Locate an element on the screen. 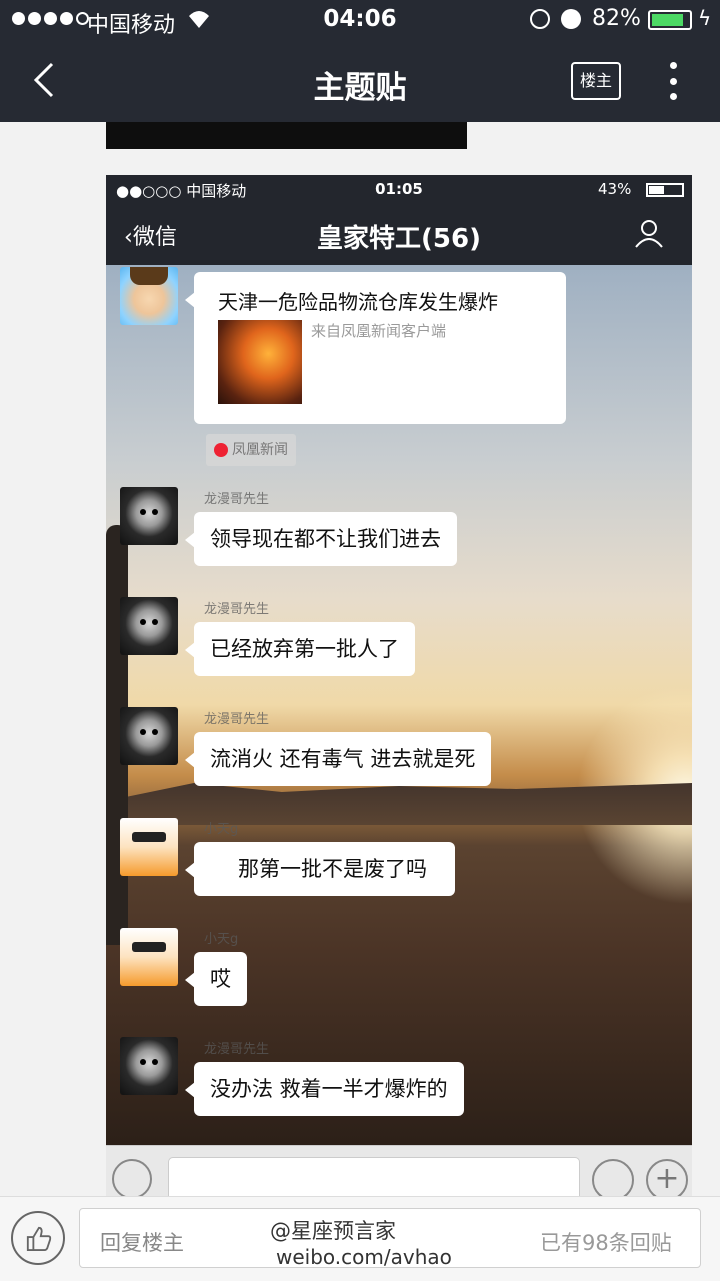 This screenshot has height=1281, width=720. wechat-header: ●●○○○ 中国移动 01:05 43% ‹微信 皇家特工(56) is located at coordinates (399, 220).